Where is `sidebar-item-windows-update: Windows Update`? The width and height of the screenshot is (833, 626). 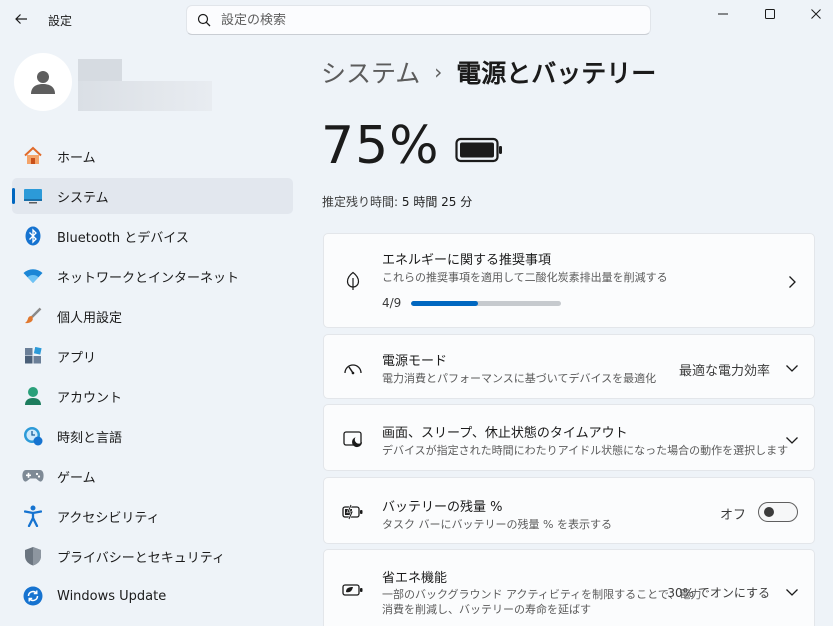
sidebar-item-windows-update: Windows Update is located at coordinates (152, 596).